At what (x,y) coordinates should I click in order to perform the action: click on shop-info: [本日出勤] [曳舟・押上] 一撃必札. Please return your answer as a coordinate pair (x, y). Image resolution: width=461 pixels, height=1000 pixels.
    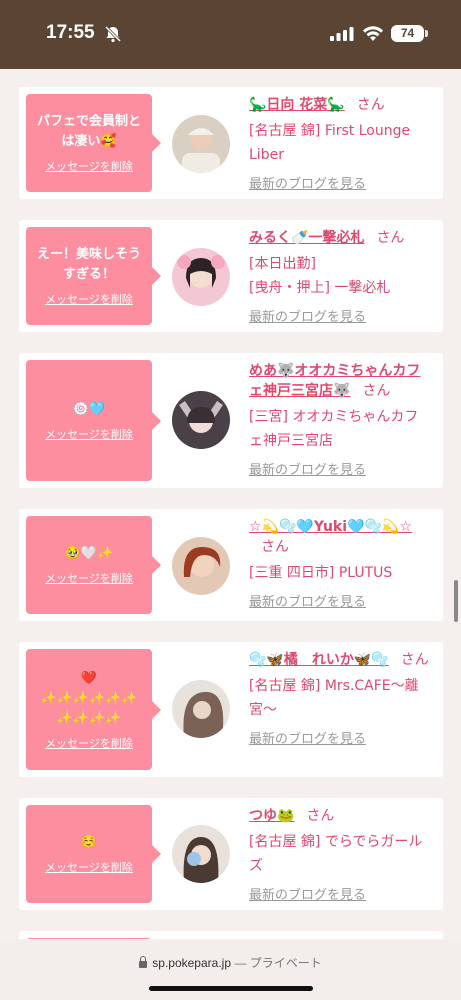
    Looking at the image, I should click on (339, 276).